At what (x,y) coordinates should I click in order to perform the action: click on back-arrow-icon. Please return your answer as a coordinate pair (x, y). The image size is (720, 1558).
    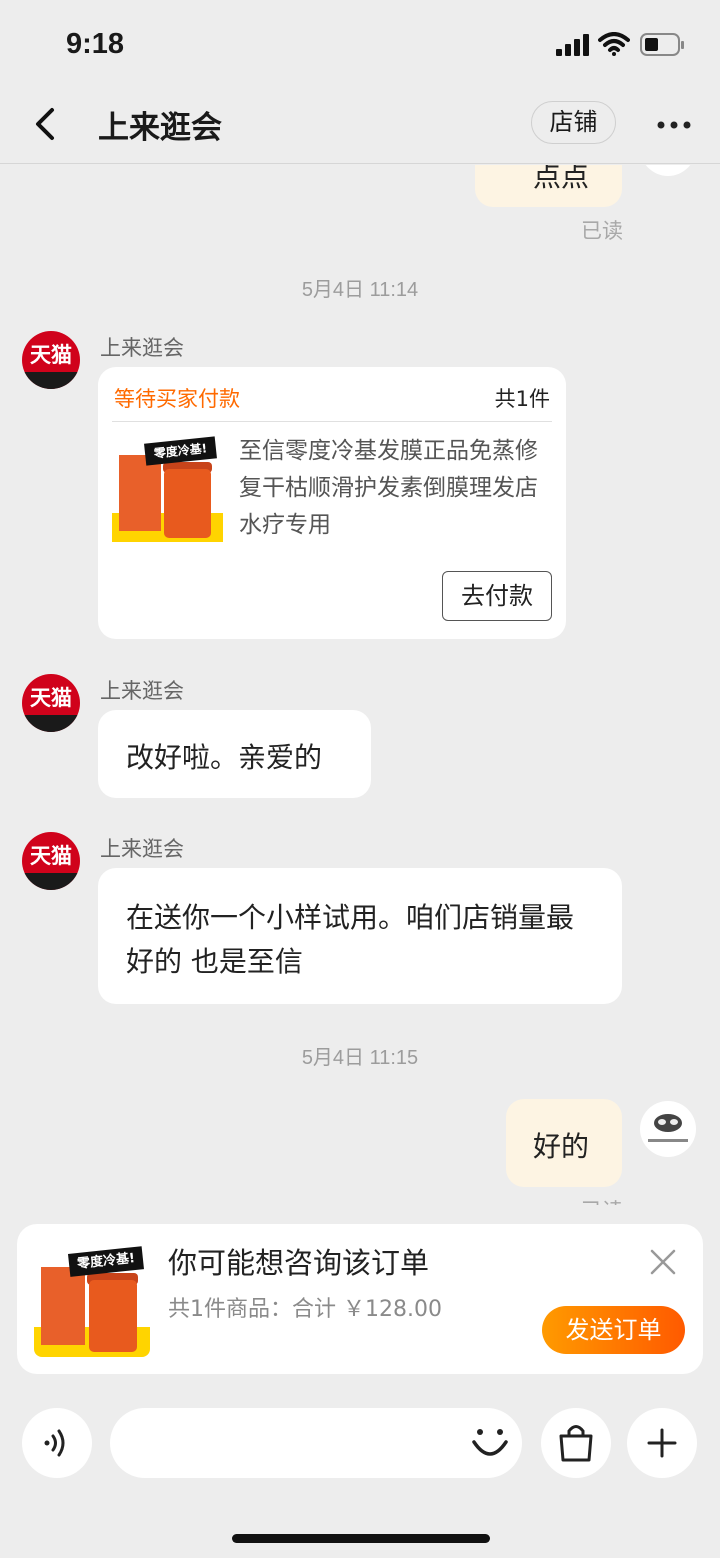
    Looking at the image, I should click on (46, 124).